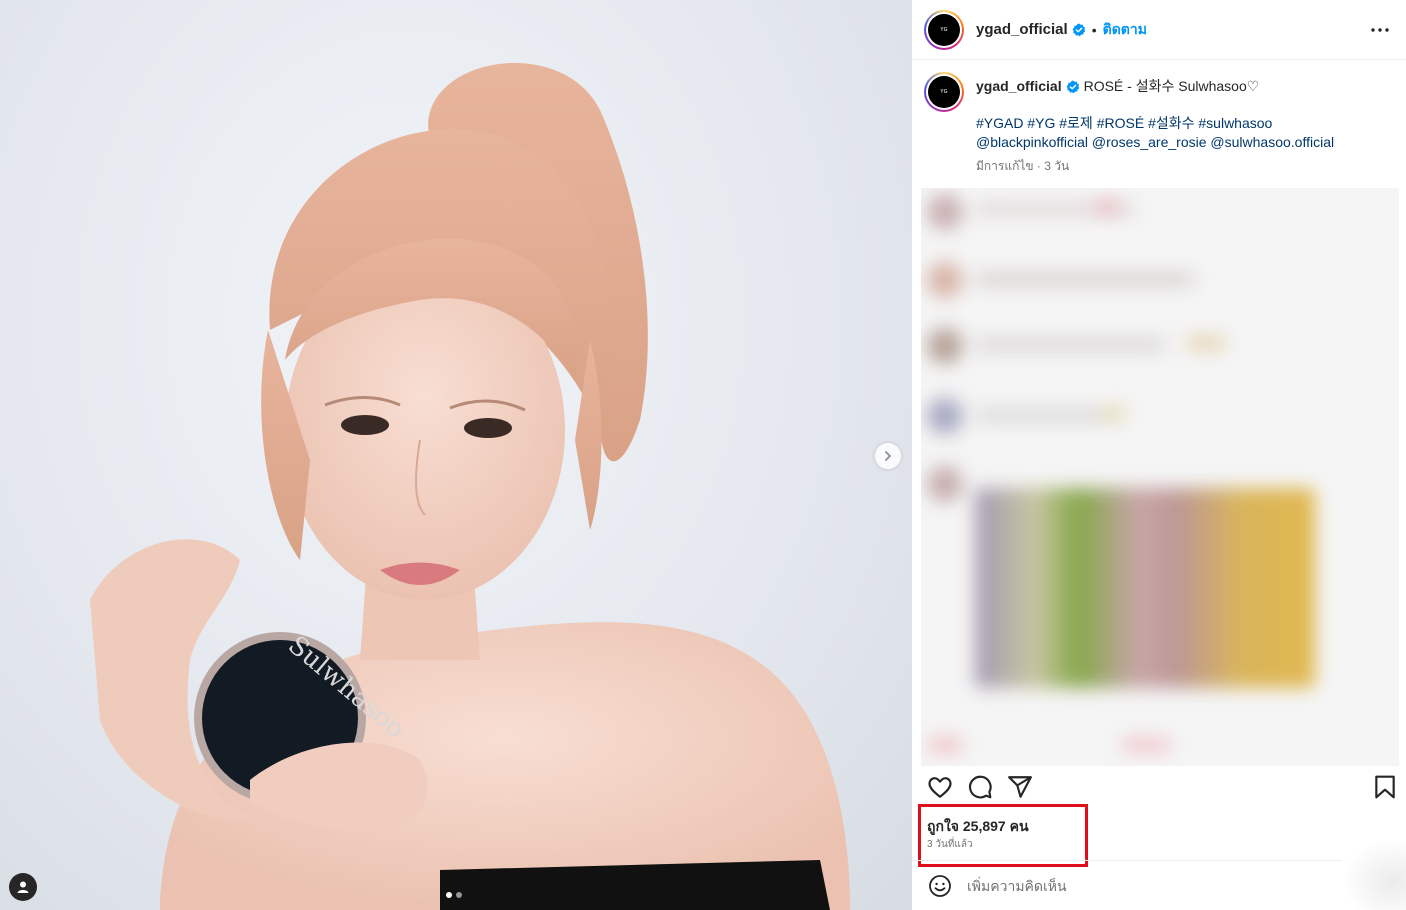 Image resolution: width=1406 pixels, height=910 pixels. What do you see at coordinates (1041, 123) in the screenshot?
I see `hashtag-link: #YG` at bounding box center [1041, 123].